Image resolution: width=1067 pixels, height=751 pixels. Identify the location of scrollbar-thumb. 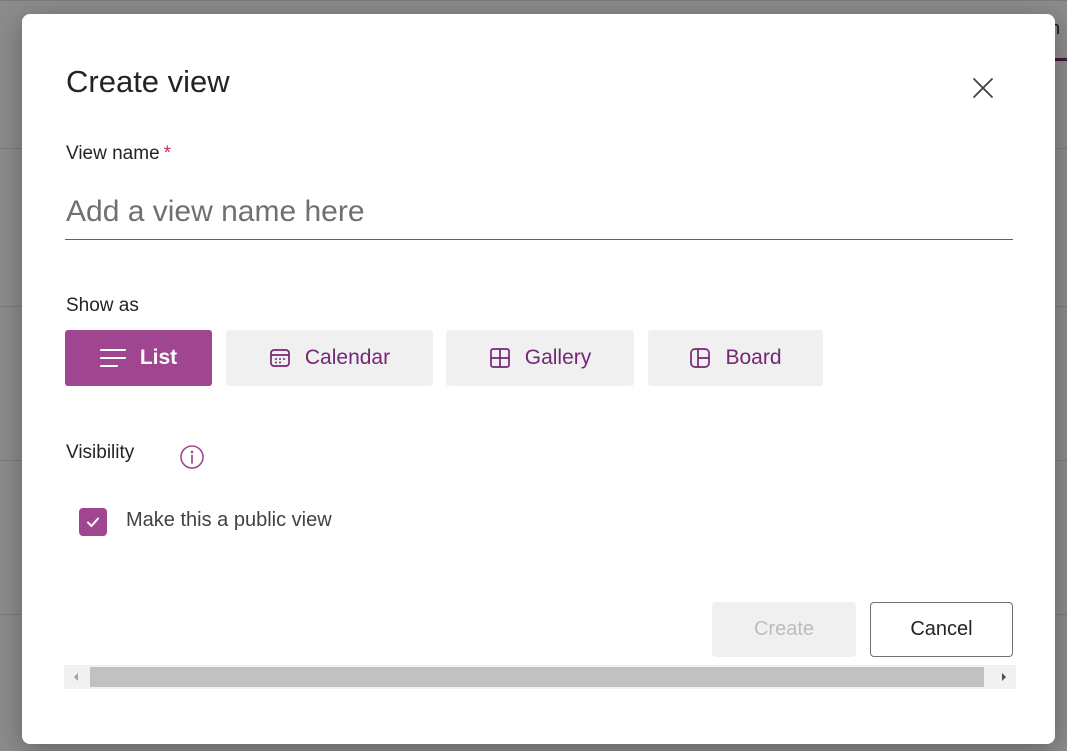
(537, 677).